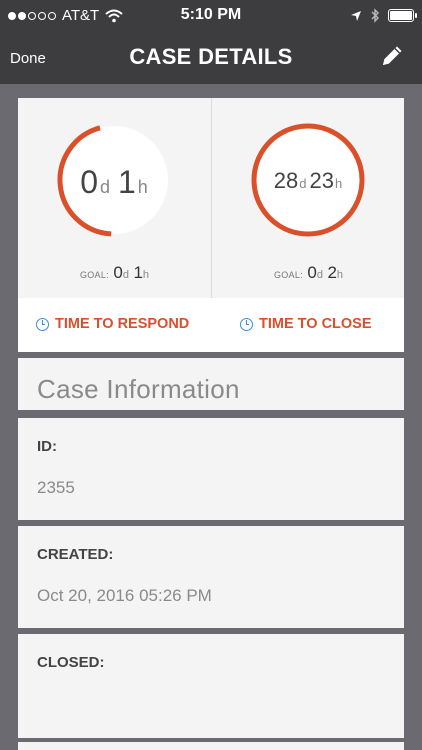 This screenshot has width=422, height=750. Describe the element at coordinates (211, 746) in the screenshot. I see `next-field-card` at that location.